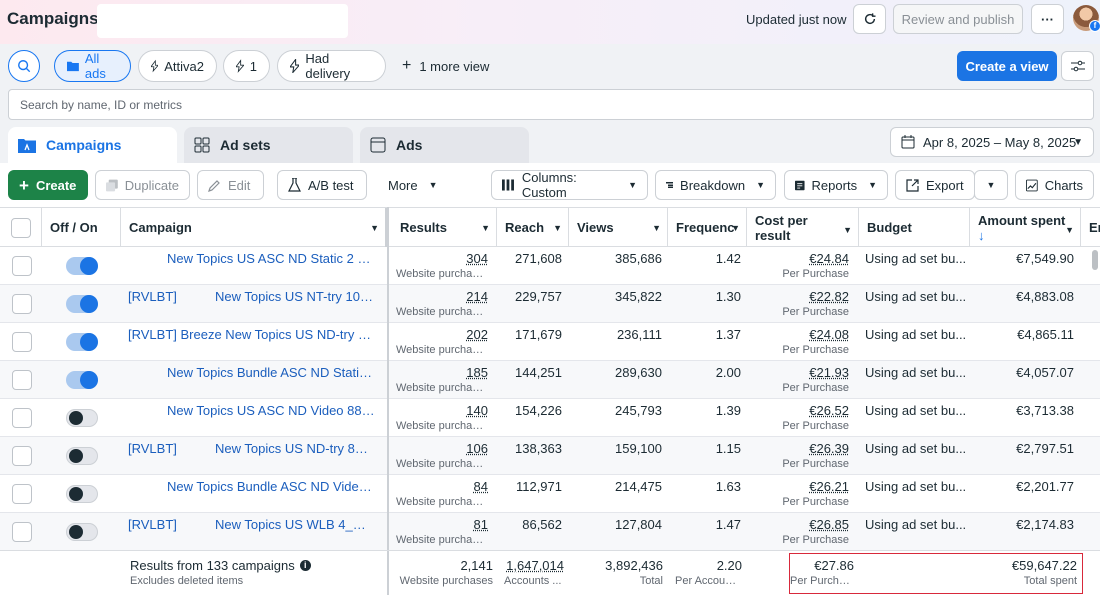  Describe the element at coordinates (991, 185) in the screenshot. I see `export-options-button: ▼` at that location.